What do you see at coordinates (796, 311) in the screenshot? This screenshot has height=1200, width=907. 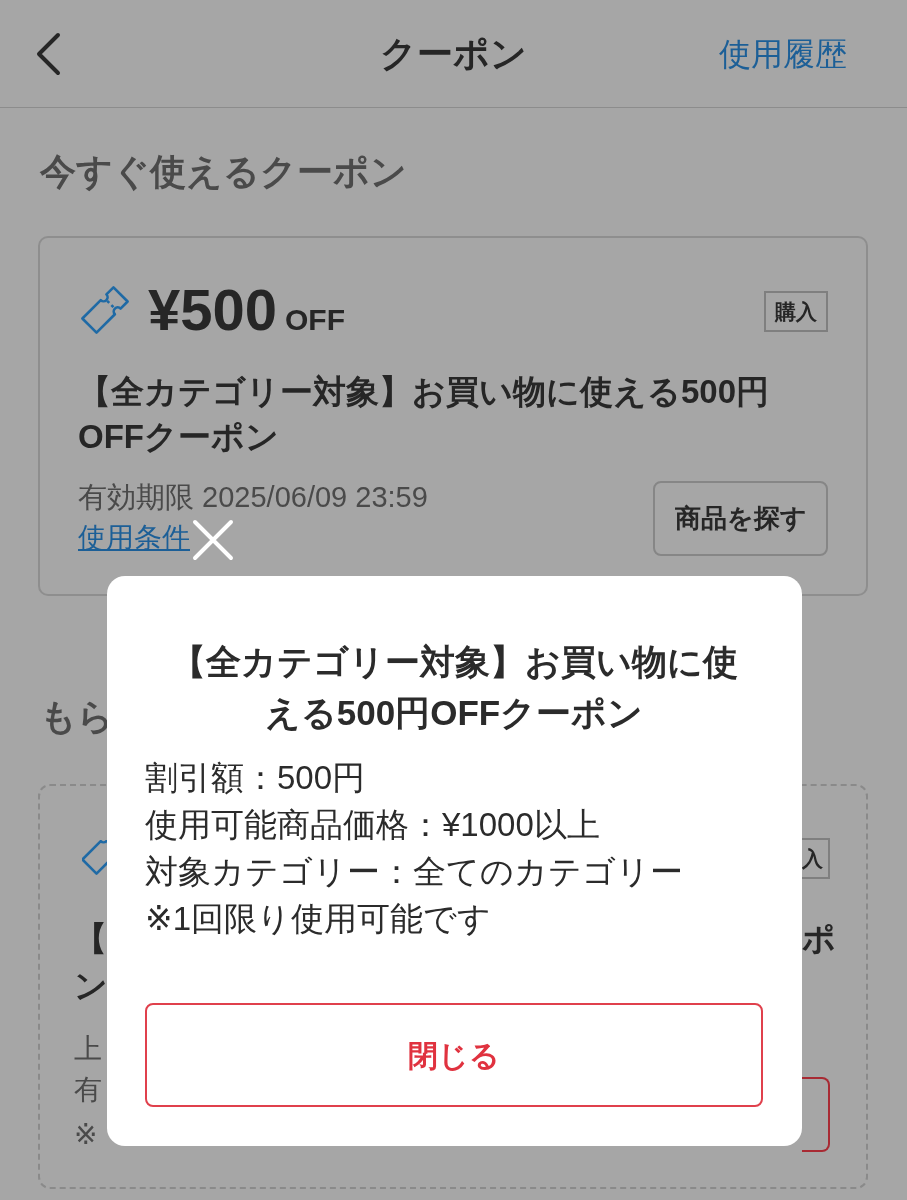 I see `purchase-tag: 購入` at bounding box center [796, 311].